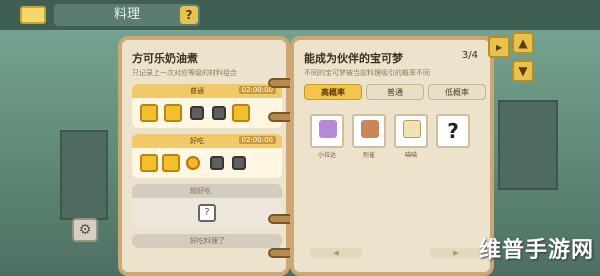  I want to click on pokemon-slot-rattata, so click(327, 131).